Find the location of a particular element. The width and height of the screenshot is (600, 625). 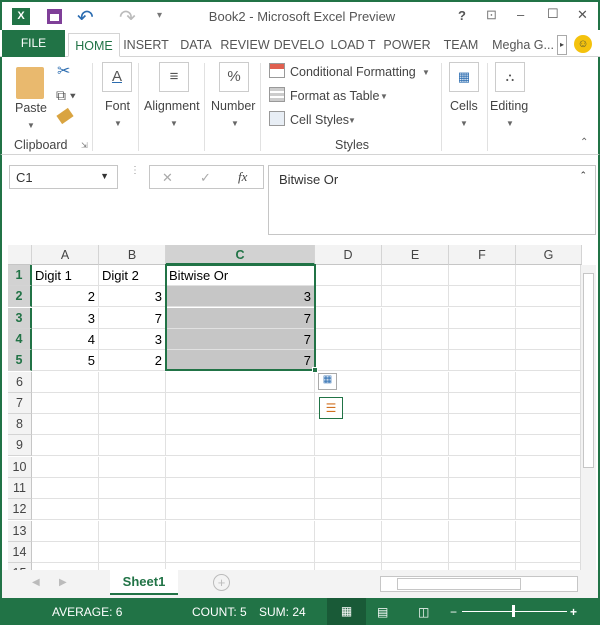

cell-F1 is located at coordinates (482, 275).